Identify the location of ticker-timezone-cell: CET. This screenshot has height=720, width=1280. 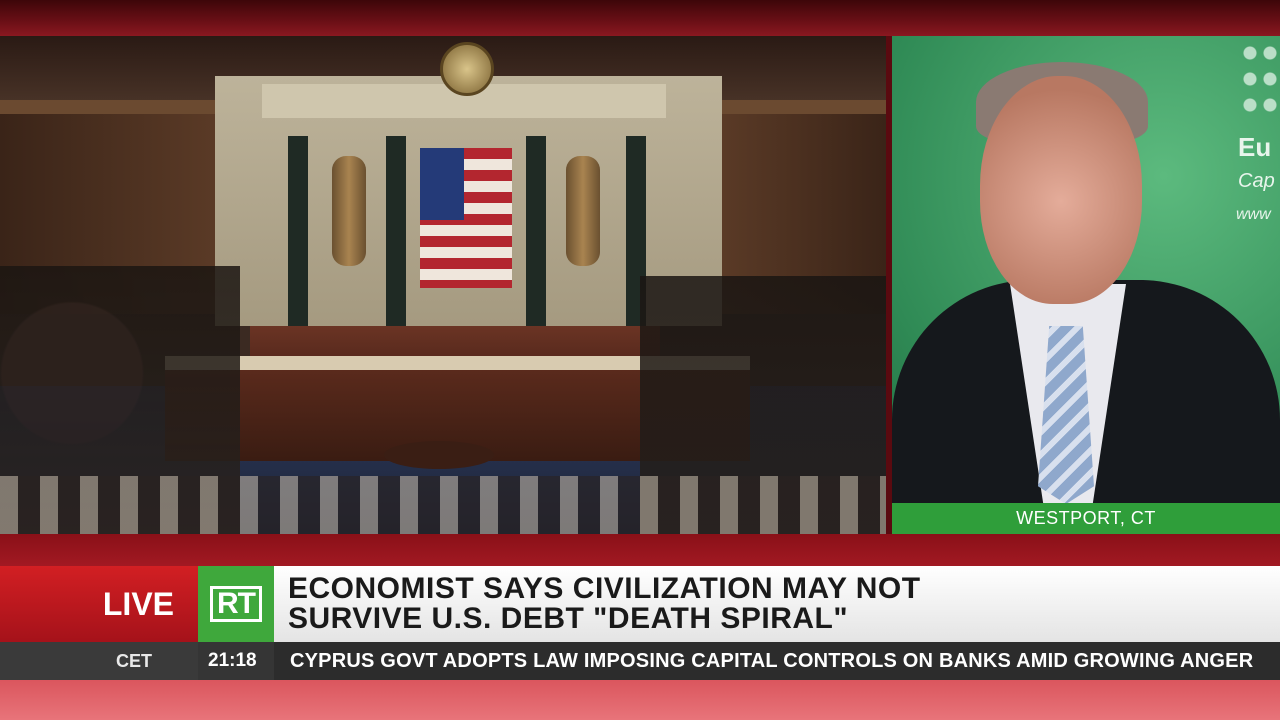
(99, 661).